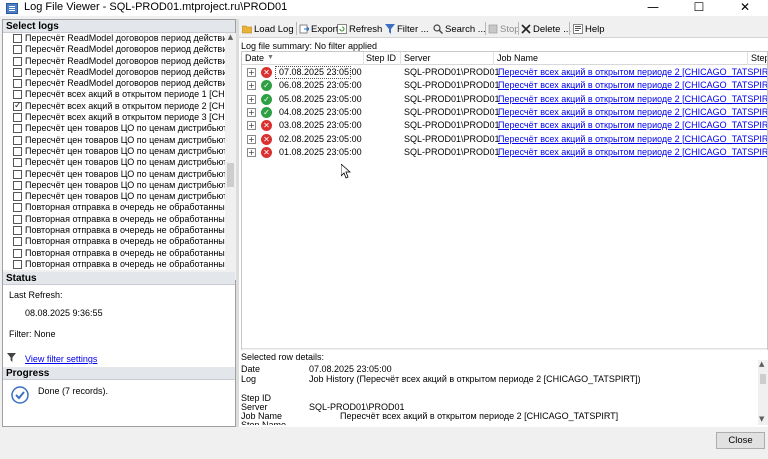 The height and width of the screenshot is (459, 768). I want to click on close-button: Close, so click(740, 440).